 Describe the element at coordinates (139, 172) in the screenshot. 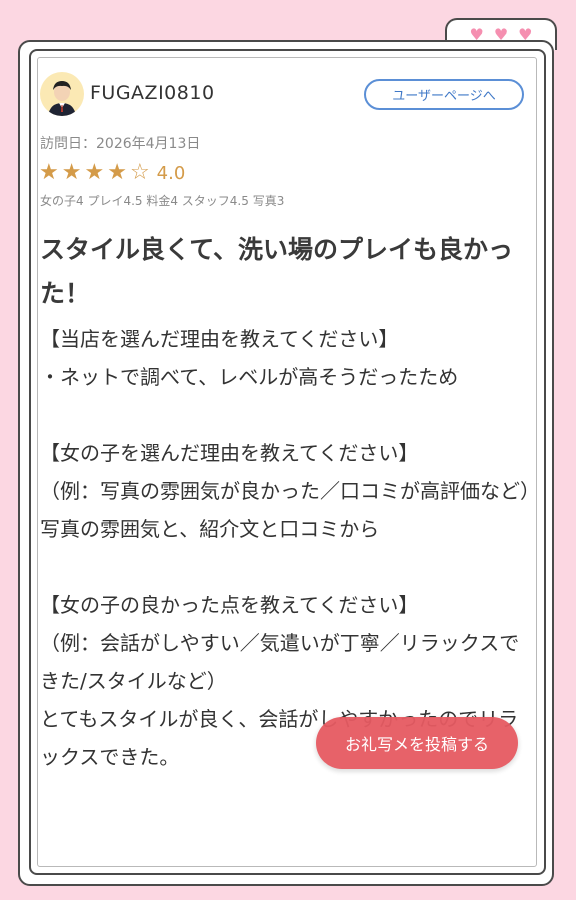

I see `star-empty-icon: ☆` at that location.